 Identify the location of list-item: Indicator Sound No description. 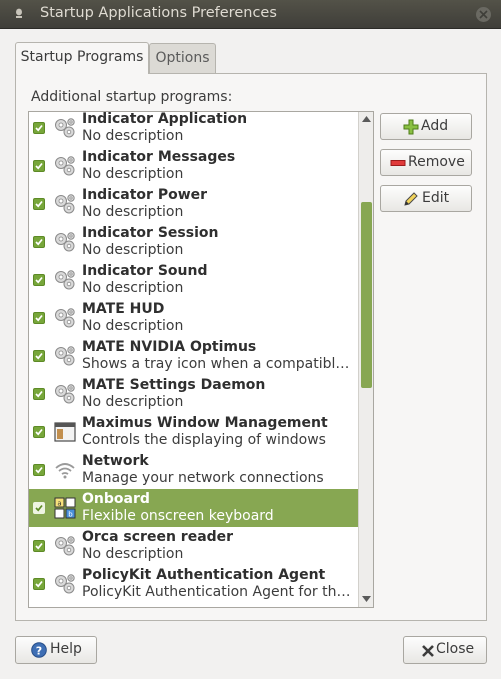
(194, 280).